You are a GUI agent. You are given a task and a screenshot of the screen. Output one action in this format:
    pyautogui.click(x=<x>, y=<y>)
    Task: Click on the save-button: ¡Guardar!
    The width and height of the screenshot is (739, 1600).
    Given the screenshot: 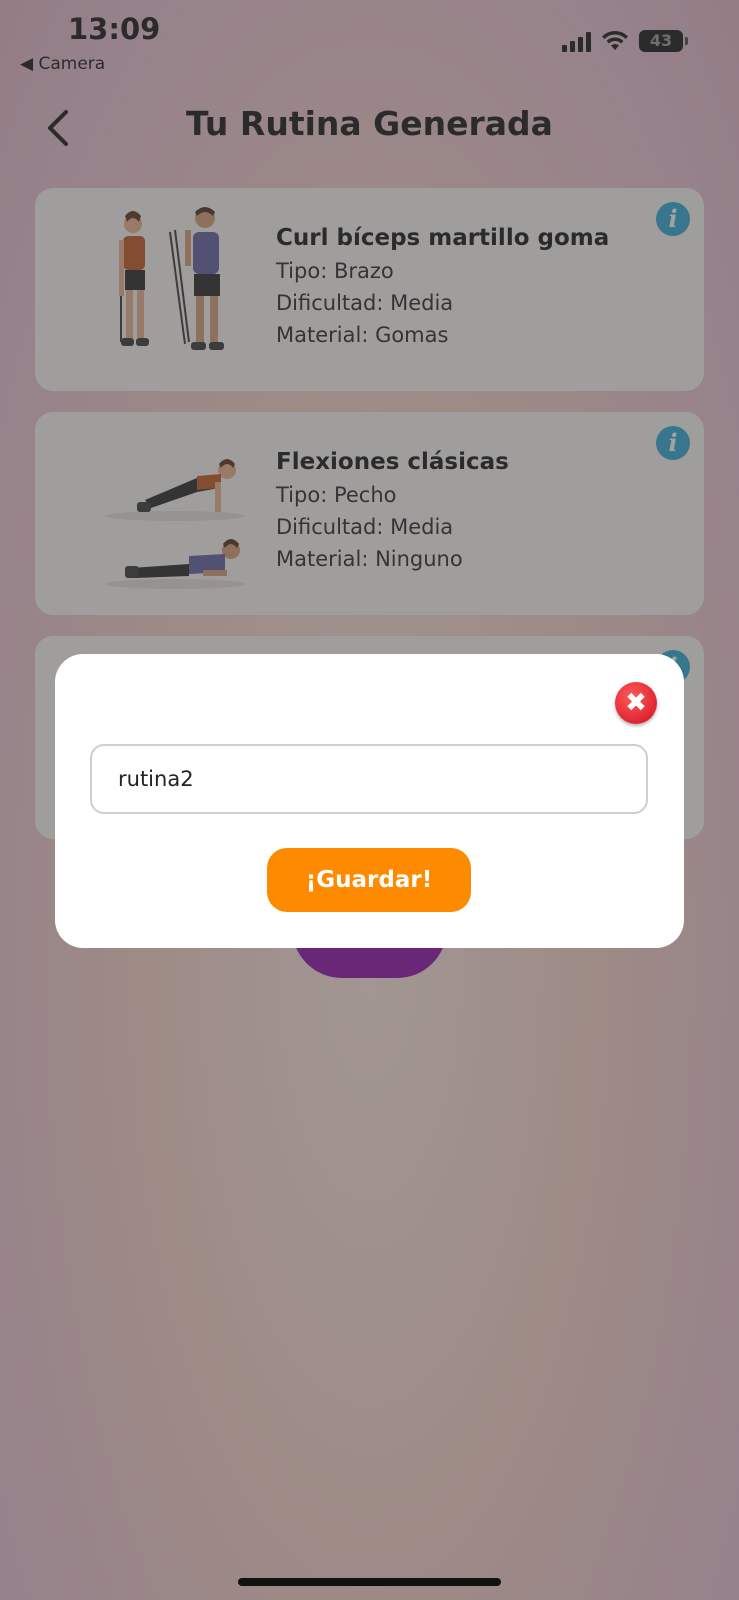 What is the action you would take?
    pyautogui.click(x=369, y=880)
    